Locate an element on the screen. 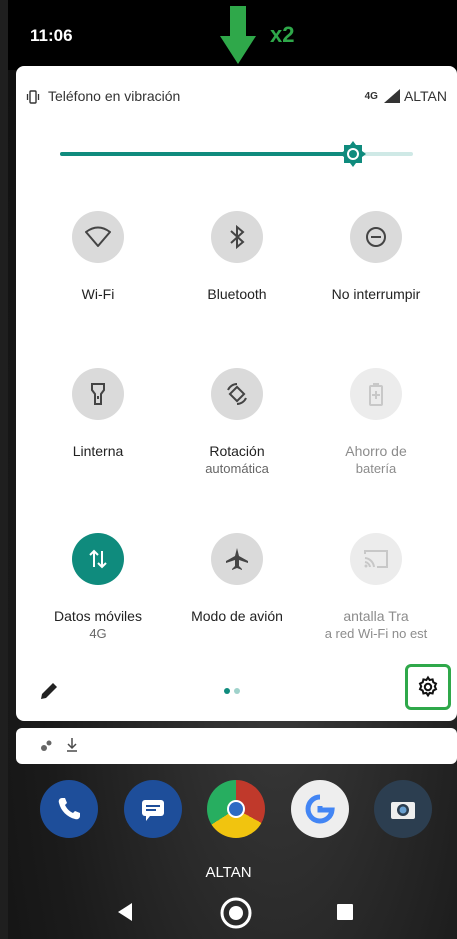 The image size is (457, 939). edit-pencil-icon is located at coordinates (49, 691).